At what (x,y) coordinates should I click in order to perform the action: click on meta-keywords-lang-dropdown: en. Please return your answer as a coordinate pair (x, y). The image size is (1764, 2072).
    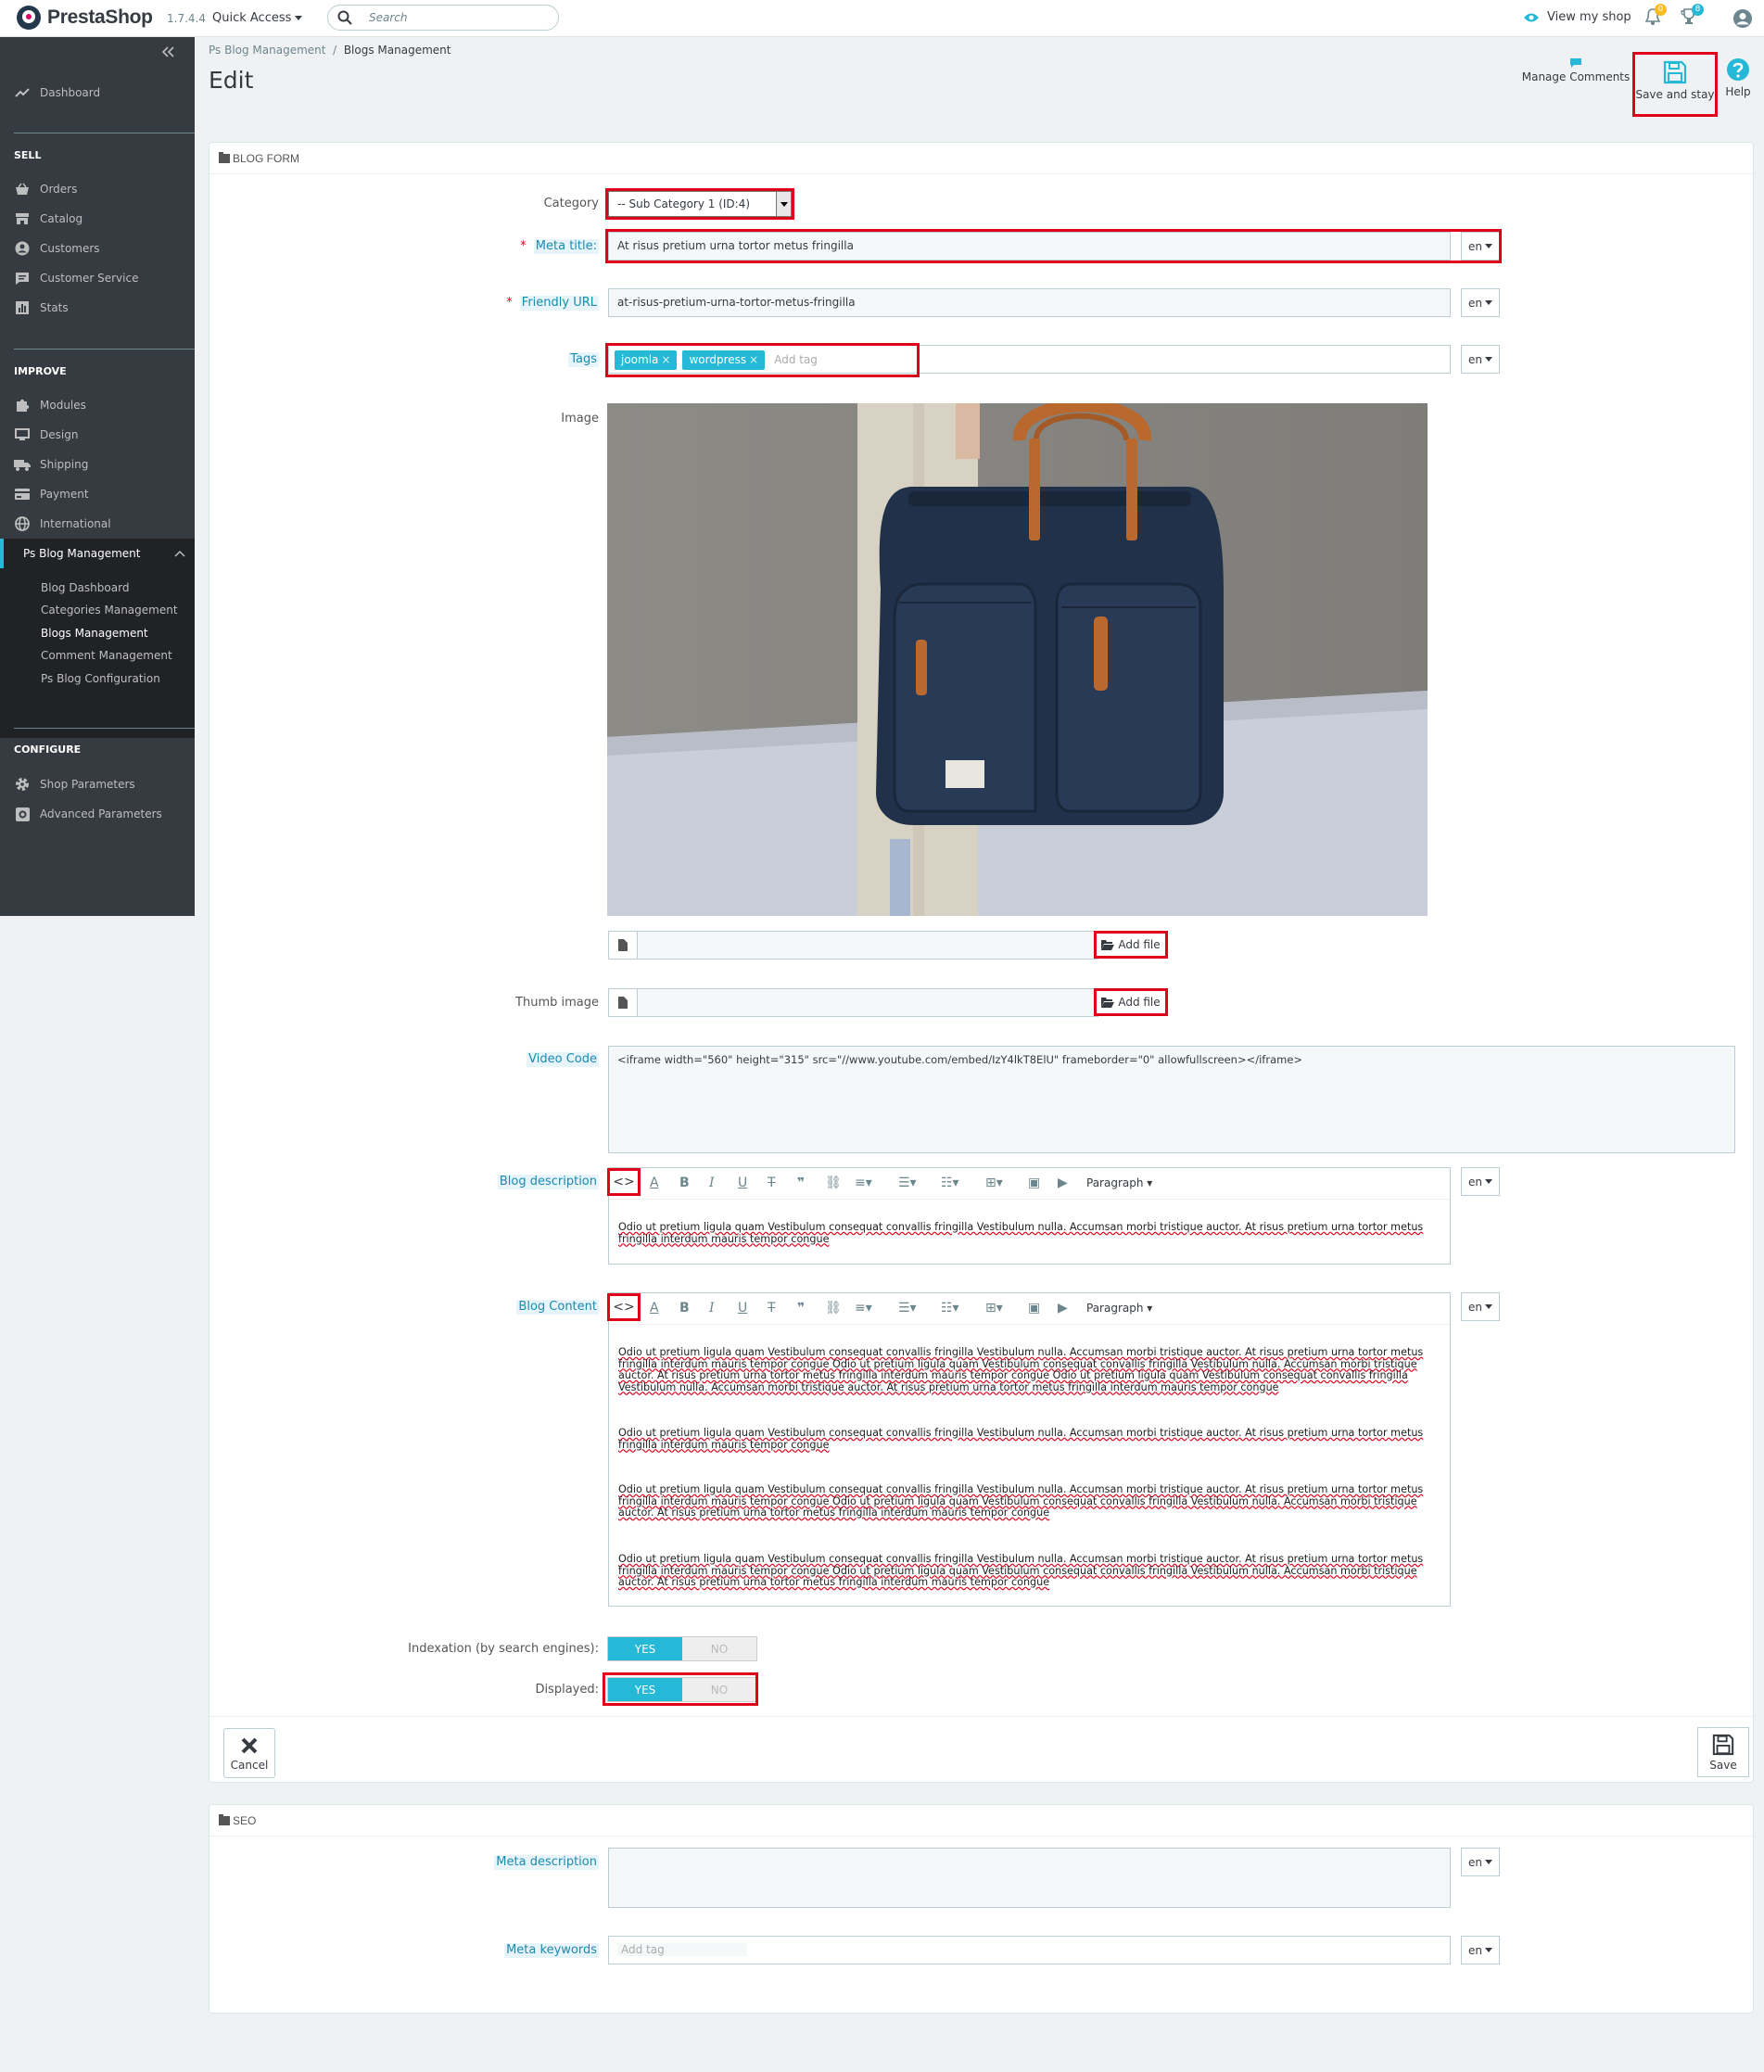
    Looking at the image, I should click on (1481, 1950).